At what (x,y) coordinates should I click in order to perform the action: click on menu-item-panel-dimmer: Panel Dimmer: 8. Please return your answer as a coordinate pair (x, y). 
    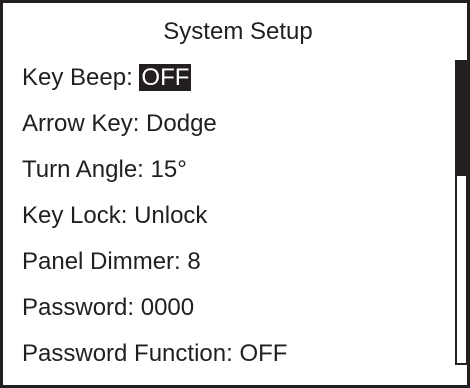
    Looking at the image, I should click on (154, 270).